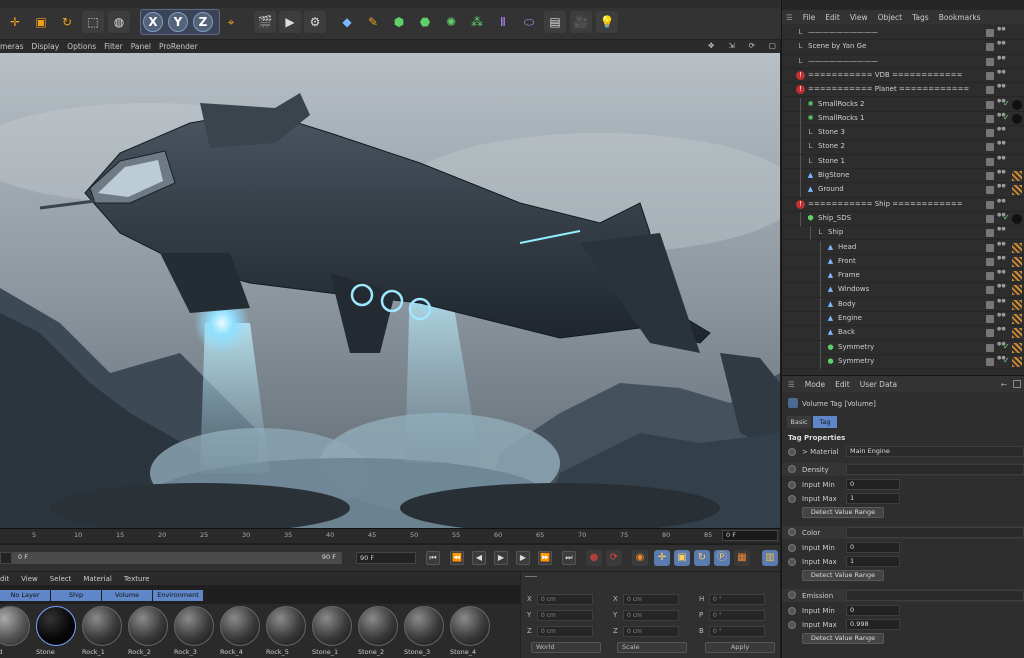 The height and width of the screenshot is (658, 1024). I want to click on object-row: ▲ Body ●●, so click(903, 304).